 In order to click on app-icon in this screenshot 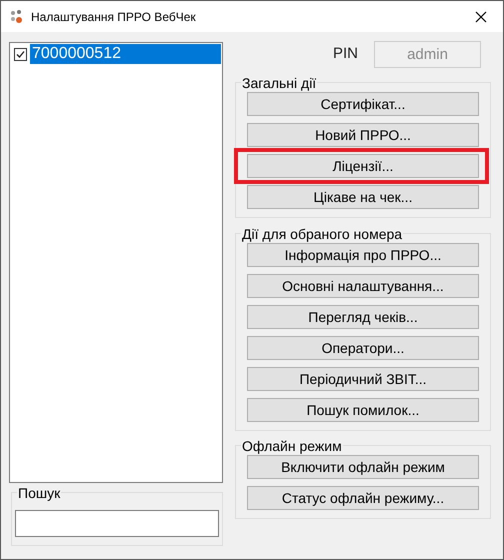, I will do `click(17, 16)`.